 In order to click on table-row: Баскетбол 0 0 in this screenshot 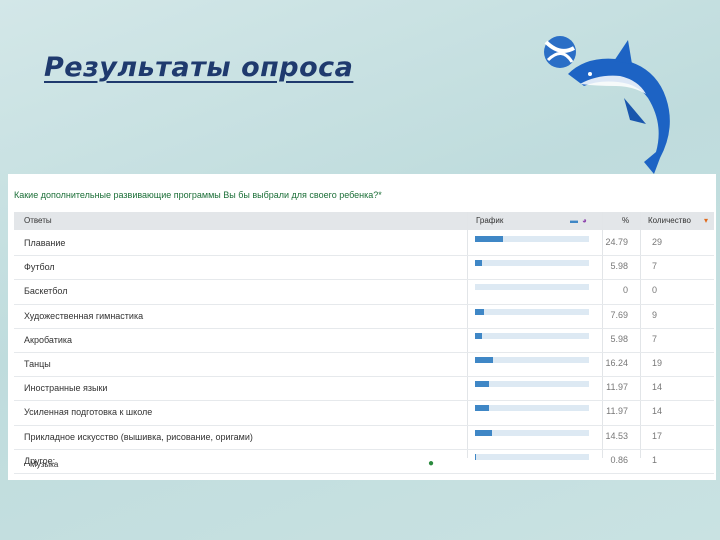, I will do `click(364, 292)`.